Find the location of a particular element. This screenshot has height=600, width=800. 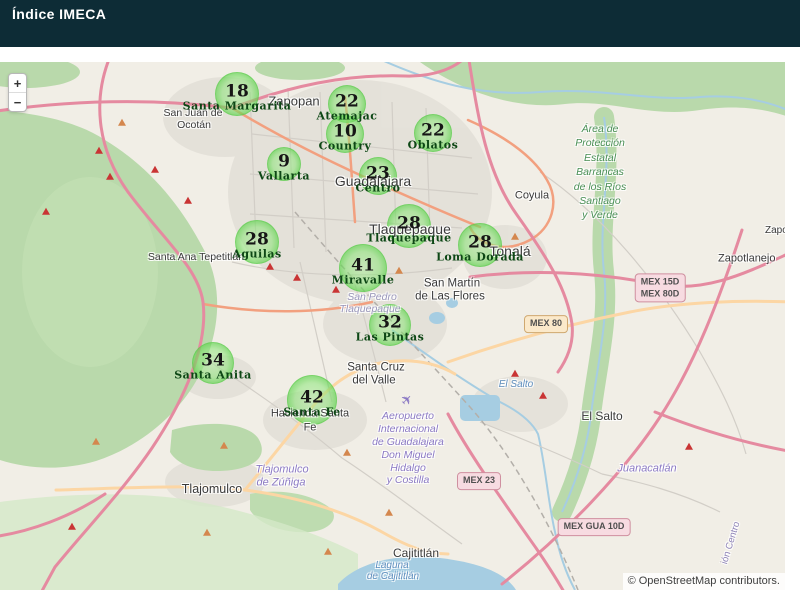

road-shield: MEX GUA 10D is located at coordinates (594, 527).